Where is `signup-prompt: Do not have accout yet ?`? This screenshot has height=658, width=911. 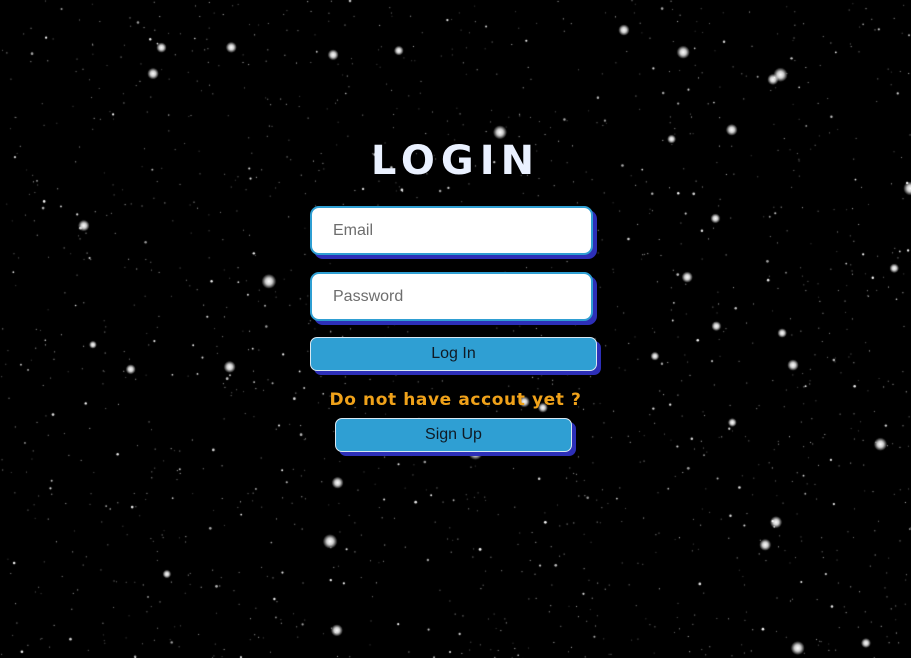 signup-prompt: Do not have accout yet ? is located at coordinates (455, 400).